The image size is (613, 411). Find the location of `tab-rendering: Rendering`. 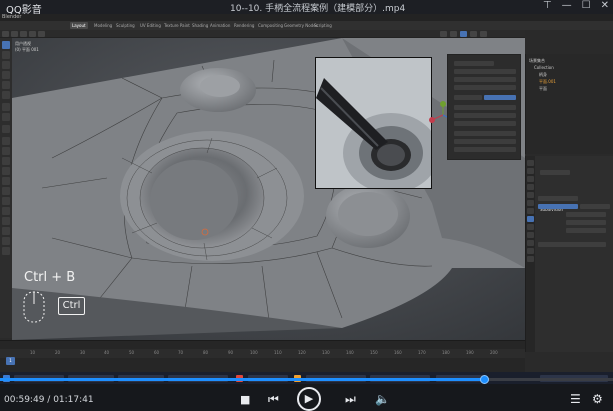

tab-rendering: Rendering is located at coordinates (244, 25).